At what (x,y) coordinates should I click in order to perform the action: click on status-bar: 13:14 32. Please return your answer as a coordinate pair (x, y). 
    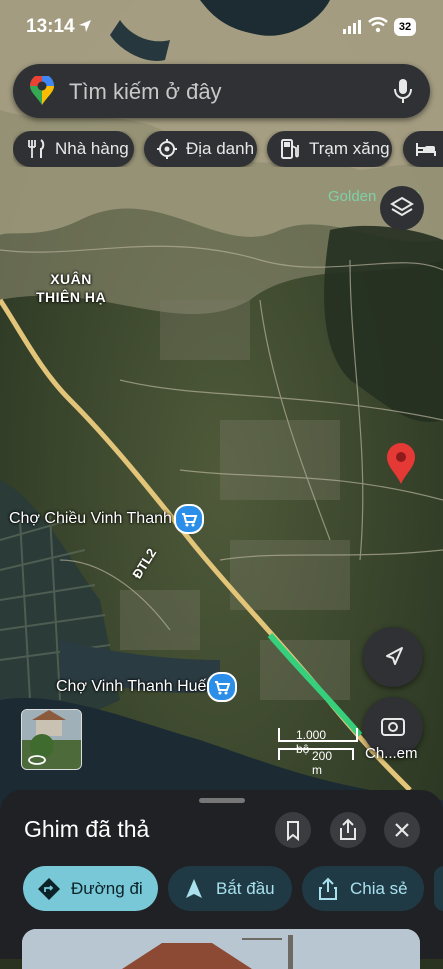
    Looking at the image, I should click on (221, 28).